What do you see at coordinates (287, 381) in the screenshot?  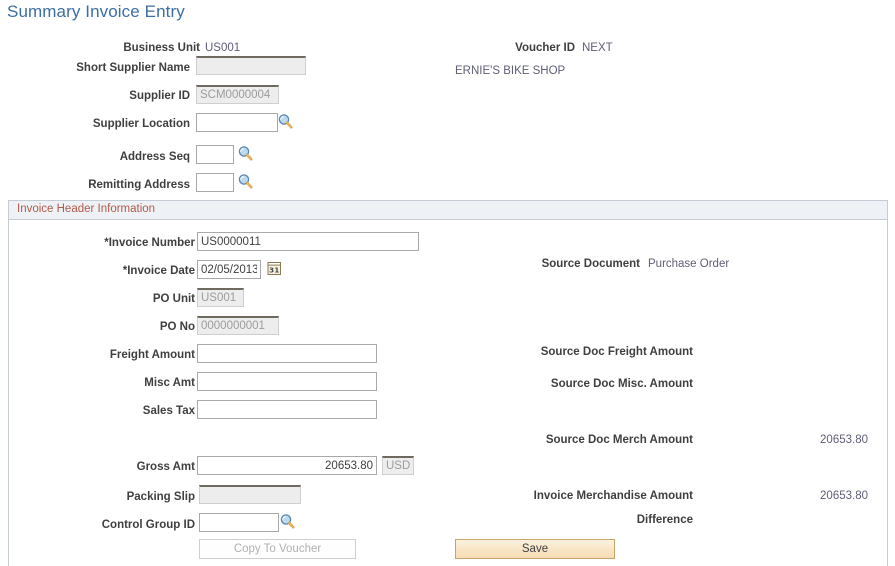 I see `misc-amt-field` at bounding box center [287, 381].